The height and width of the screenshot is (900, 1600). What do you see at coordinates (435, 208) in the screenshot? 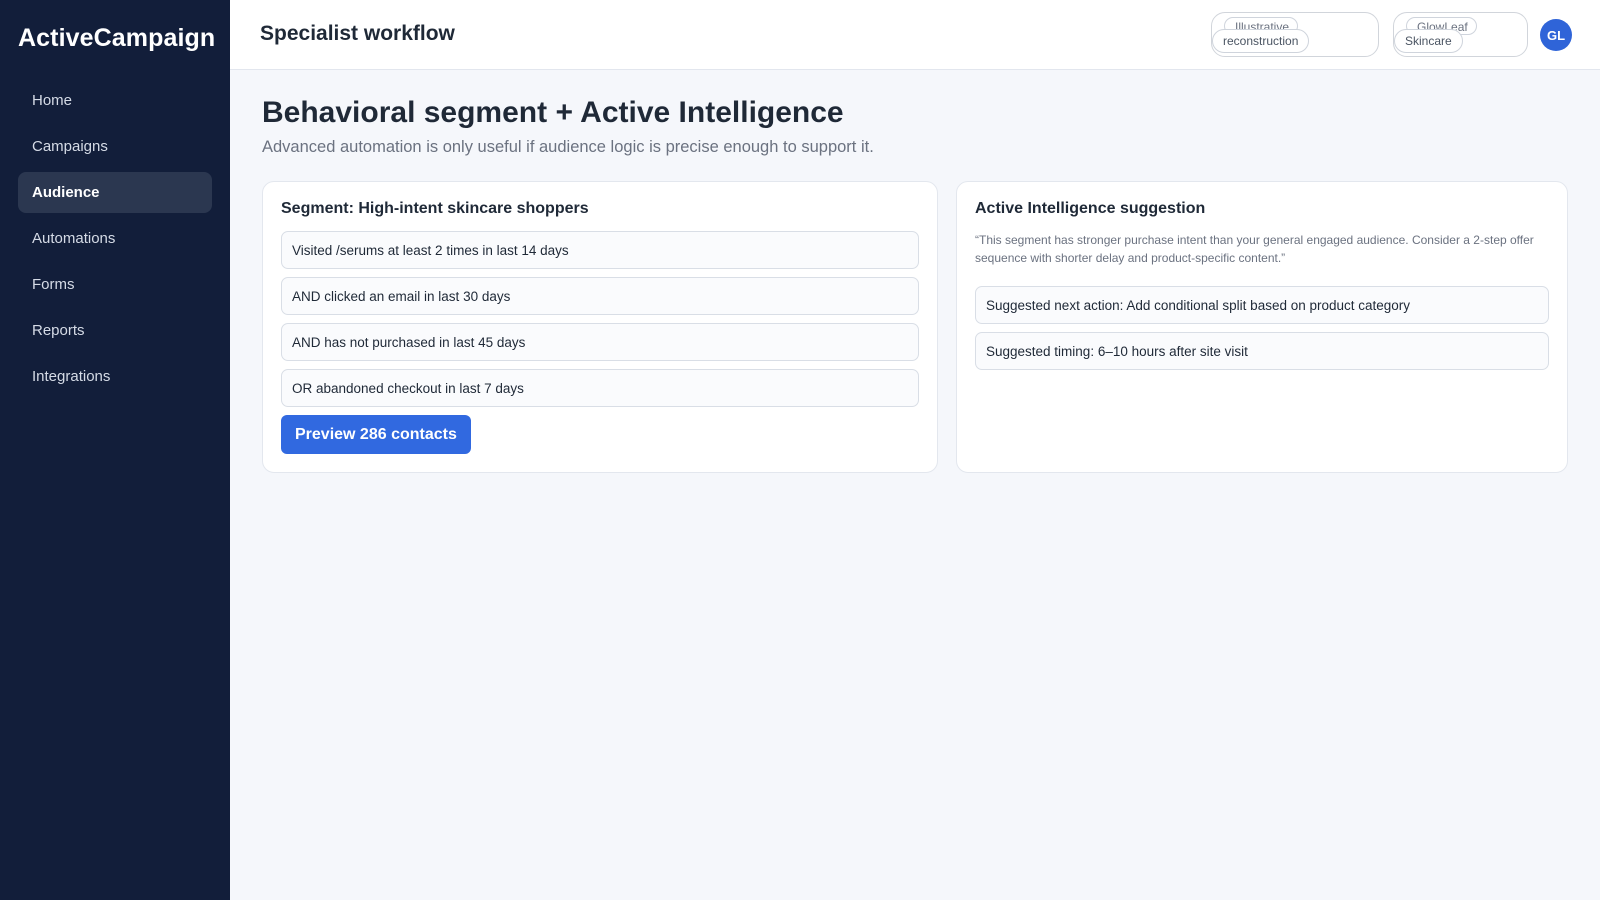
I see `segment-title: Segment: High-intent skincare shoppers` at bounding box center [435, 208].